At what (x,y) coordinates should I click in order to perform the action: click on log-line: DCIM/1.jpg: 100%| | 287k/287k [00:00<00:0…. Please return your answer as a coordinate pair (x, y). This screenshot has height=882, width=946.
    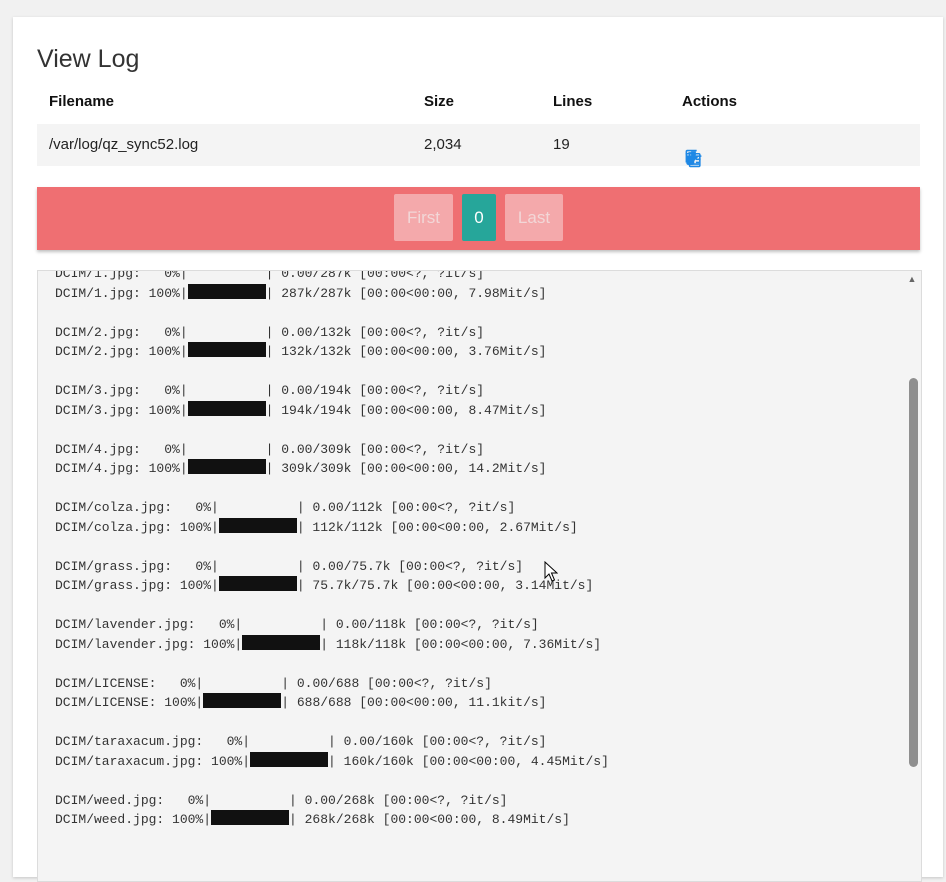
    Looking at the image, I should click on (332, 293).